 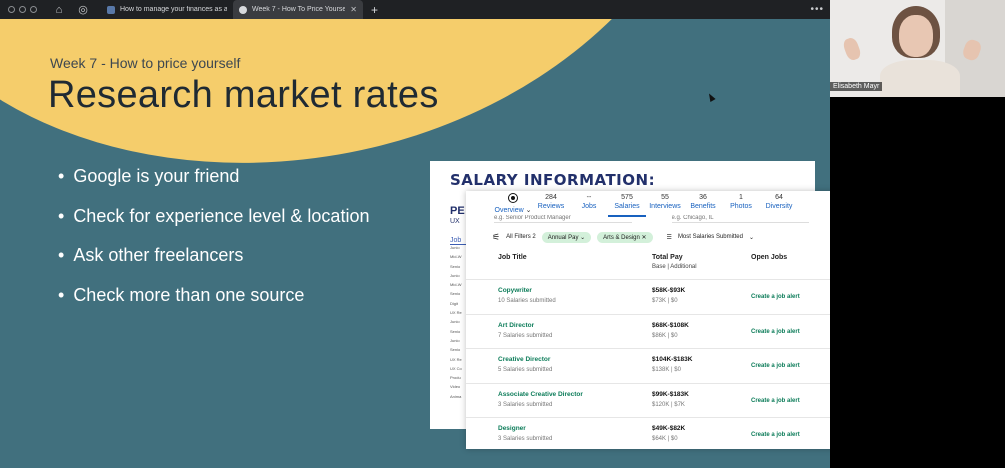 I want to click on sort-dropdown: ☰ Most Salaries Submitted ⌄, so click(x=710, y=237).